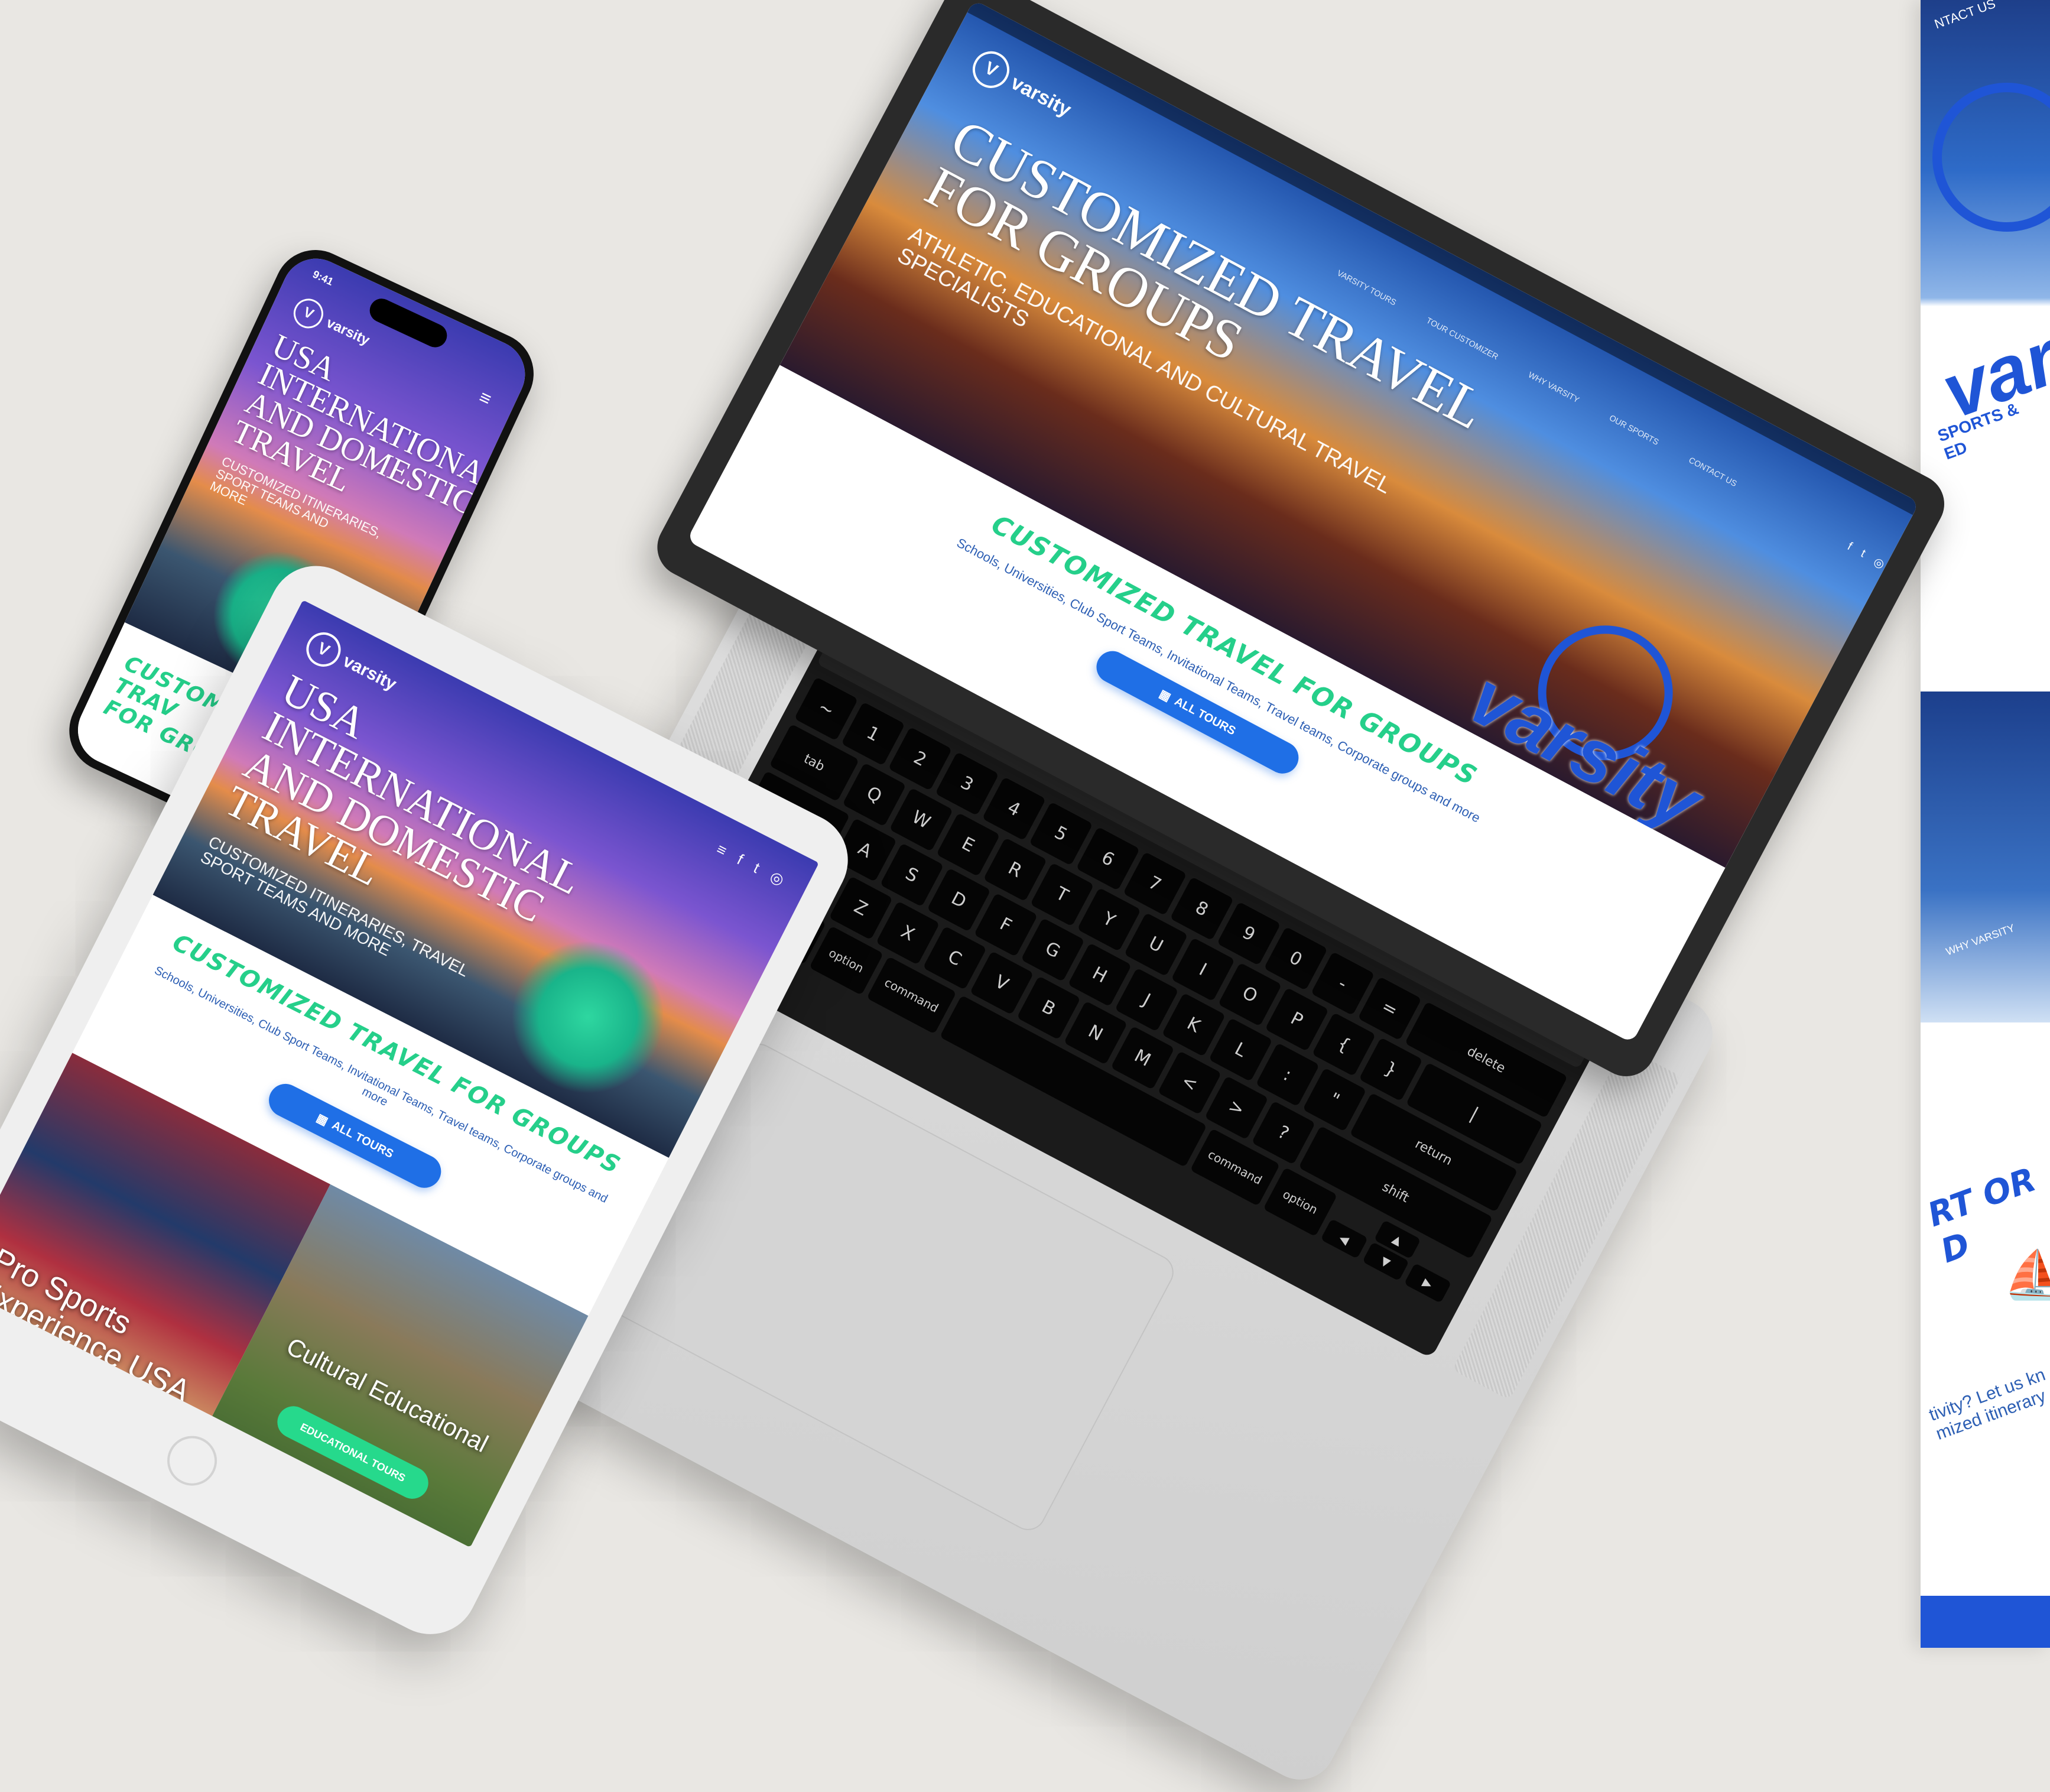  What do you see at coordinates (1205, 716) in the screenshot?
I see `laptop-all-tours-label: ALL TOURS` at bounding box center [1205, 716].